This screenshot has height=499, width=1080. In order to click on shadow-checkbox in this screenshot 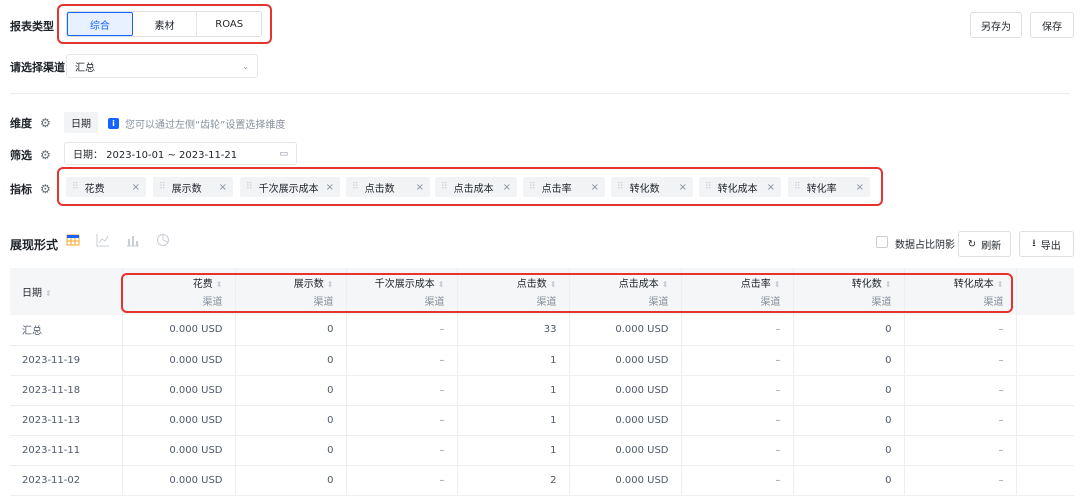, I will do `click(882, 242)`.